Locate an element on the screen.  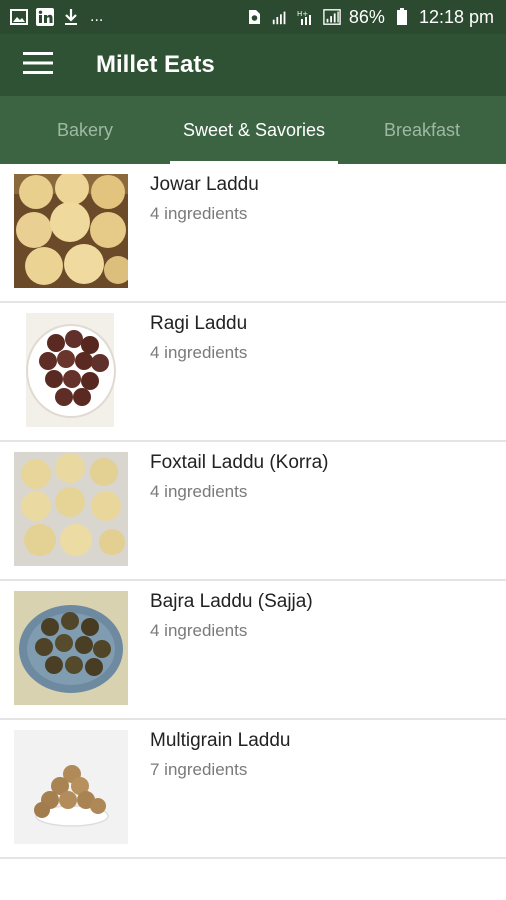
battery-icon is located at coordinates (402, 17).